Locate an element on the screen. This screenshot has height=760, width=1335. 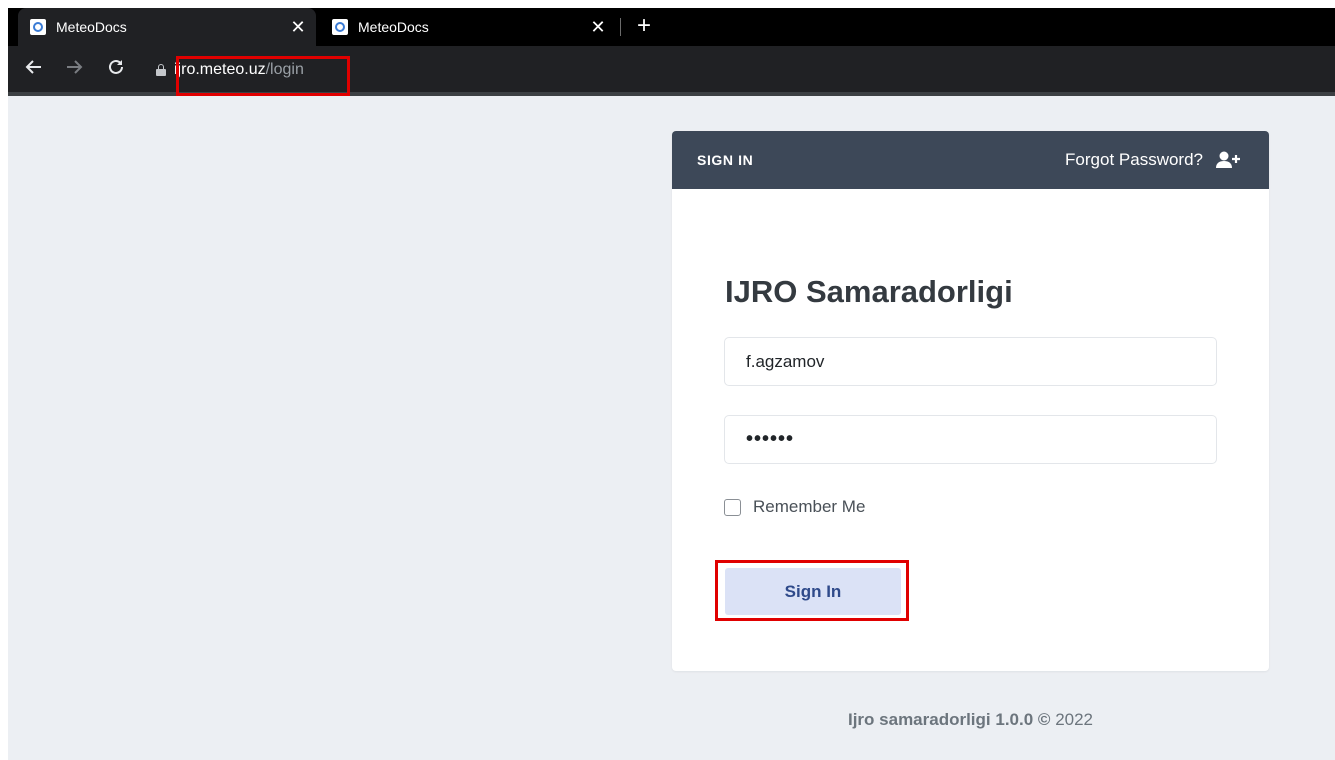
back-arrow-icon is located at coordinates (34, 70).